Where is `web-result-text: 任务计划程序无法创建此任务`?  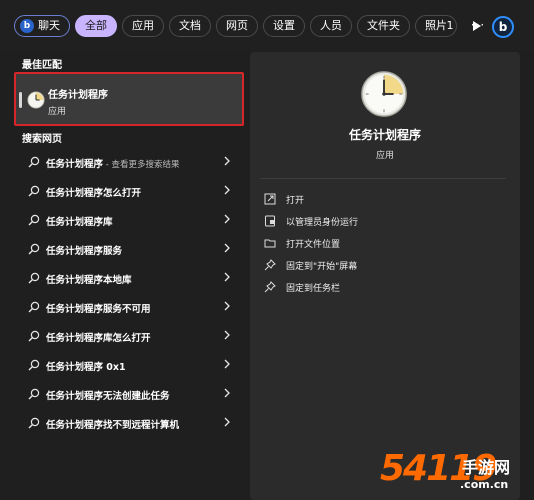
web-result-text: 任务计划程序无法创建此任务 is located at coordinates (108, 395).